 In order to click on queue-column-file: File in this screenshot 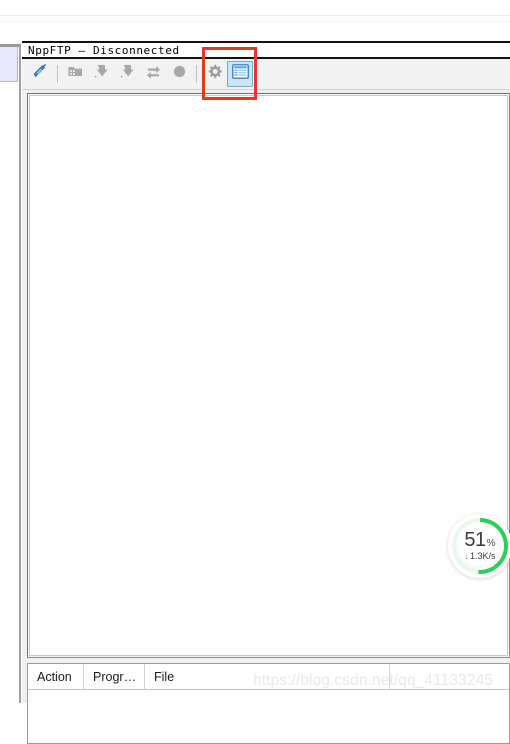, I will do `click(267, 676)`.